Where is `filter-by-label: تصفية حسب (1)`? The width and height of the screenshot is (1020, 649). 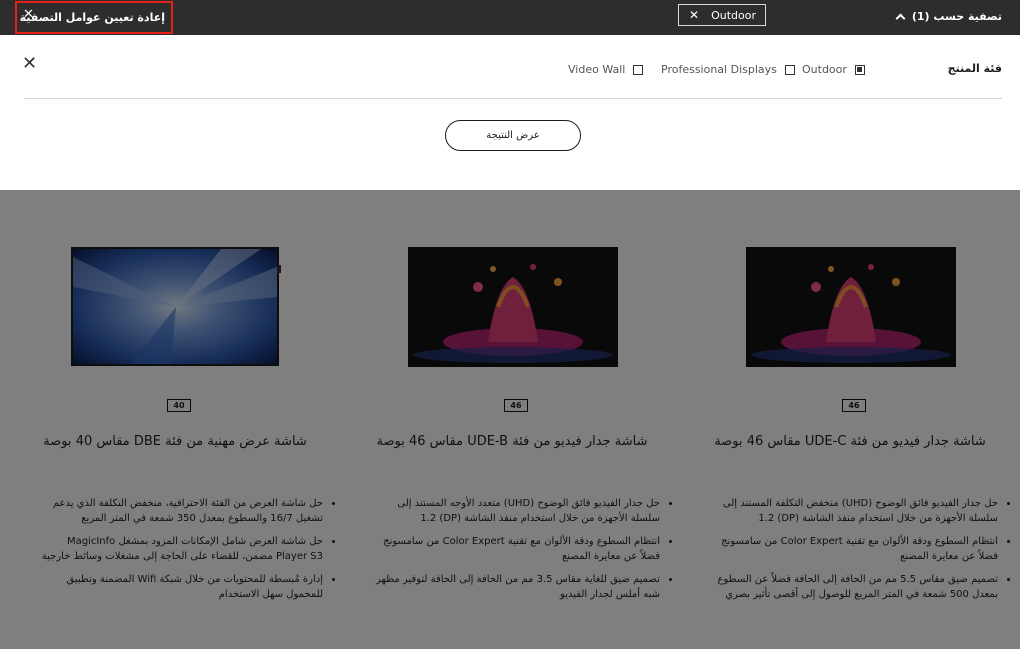
filter-by-label: تصفية حسب (1) is located at coordinates (956, 16).